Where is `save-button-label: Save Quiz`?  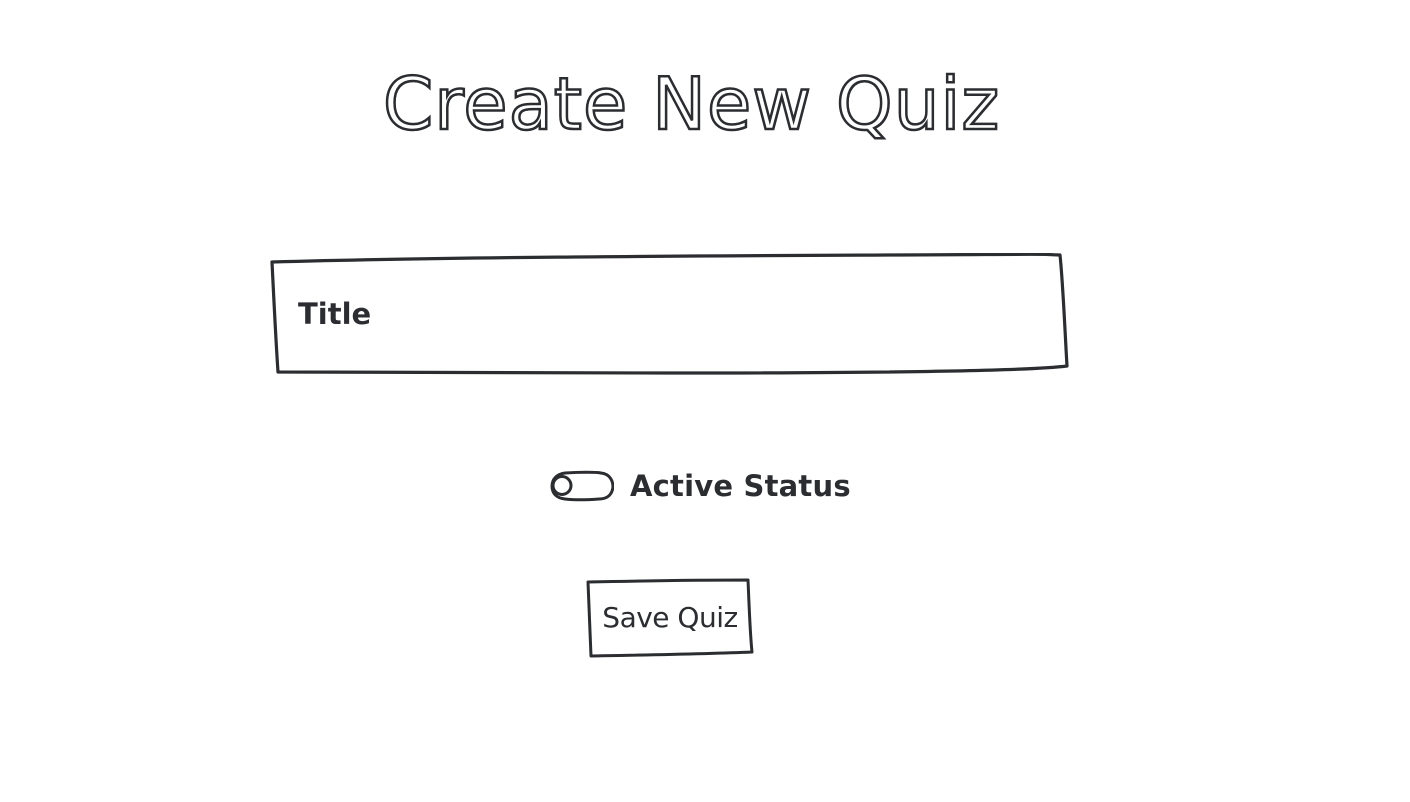 save-button-label: Save Quiz is located at coordinates (670, 617).